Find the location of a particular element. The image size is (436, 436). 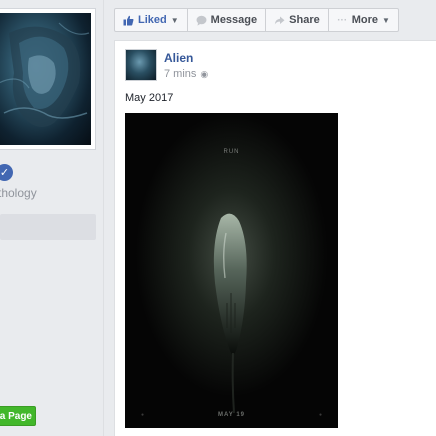

more-button: ··· More ▼ is located at coordinates (363, 20).